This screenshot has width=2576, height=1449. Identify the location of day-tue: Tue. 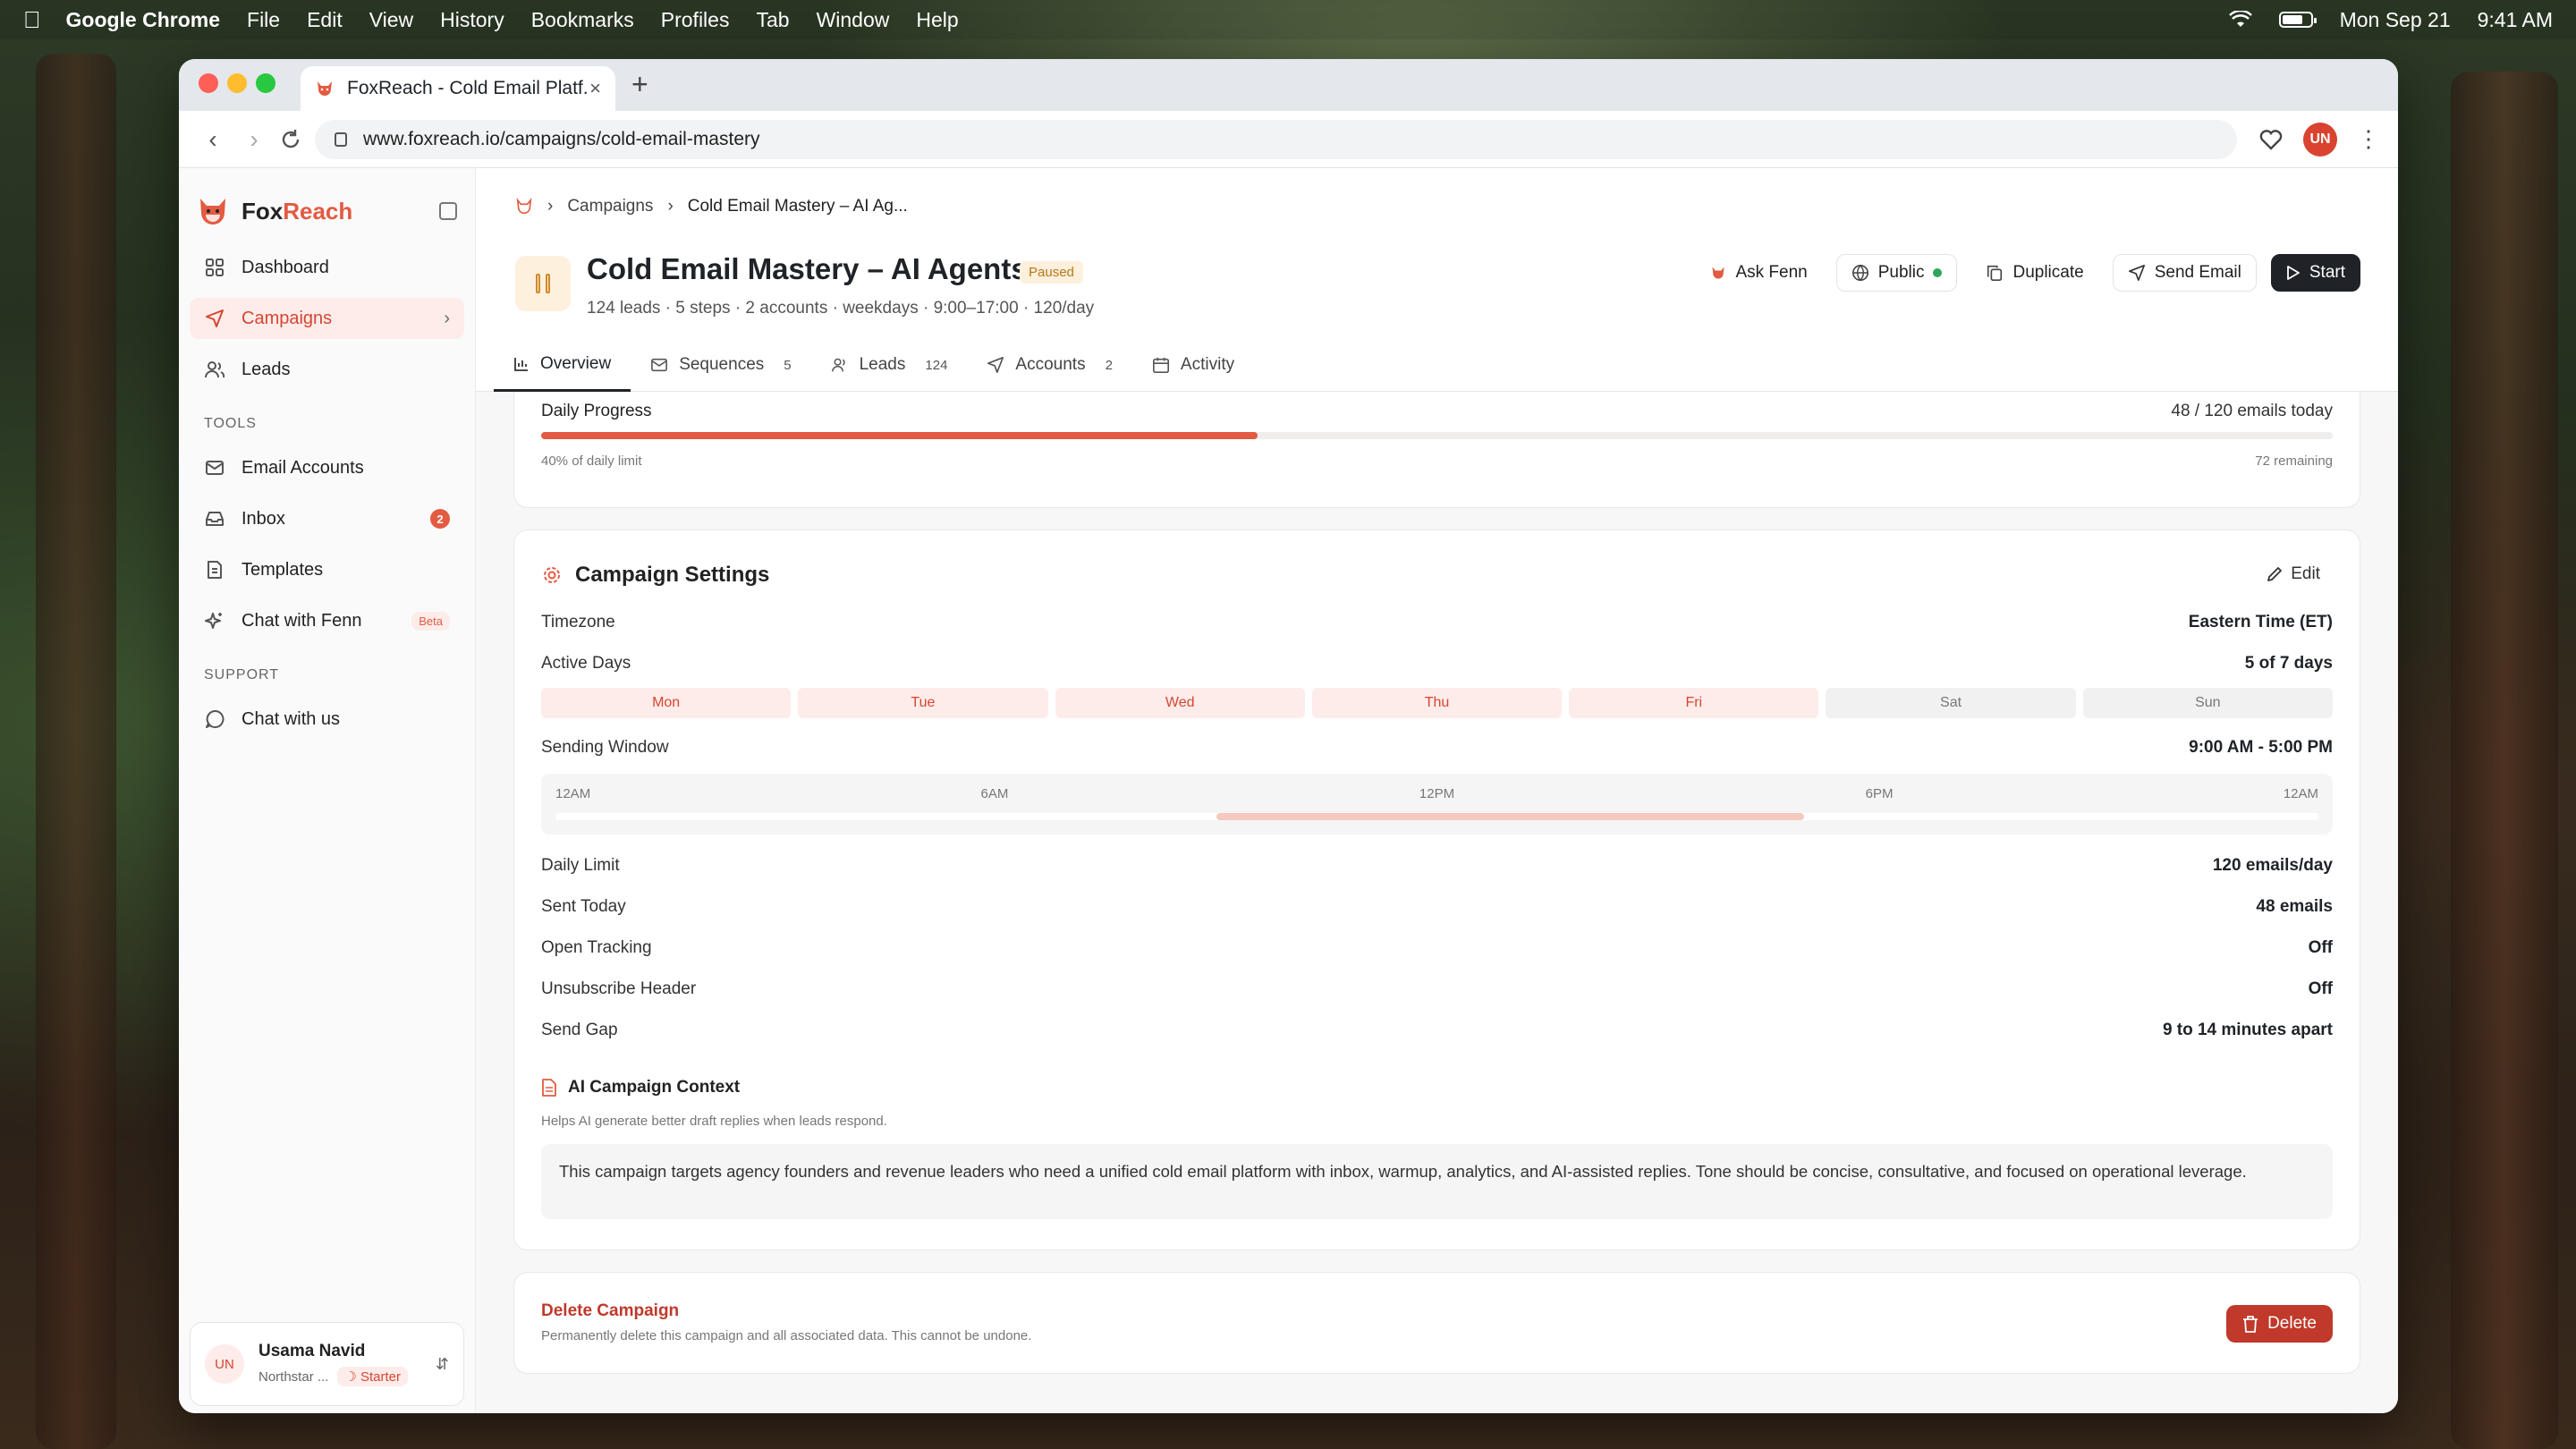
(923, 703).